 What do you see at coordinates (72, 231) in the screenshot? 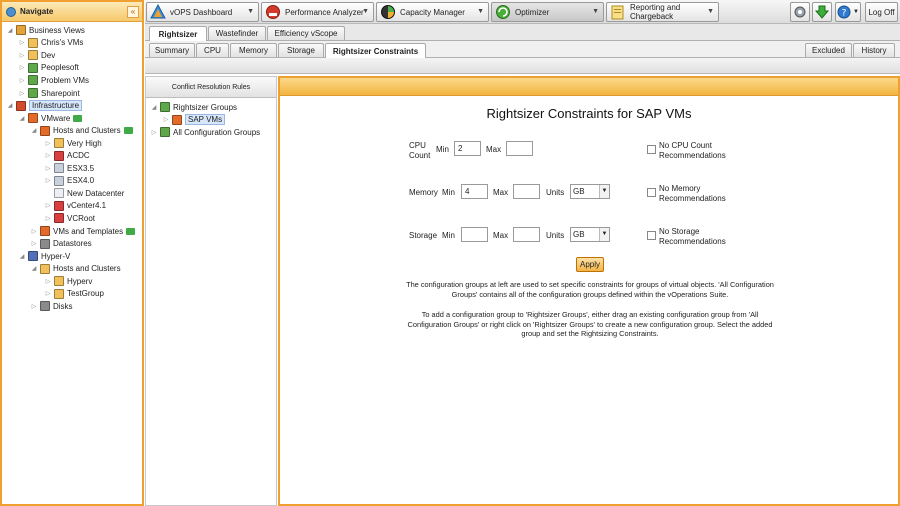
I see `tree-item-vms-templates: ▷ VMs and Templates` at bounding box center [72, 231].